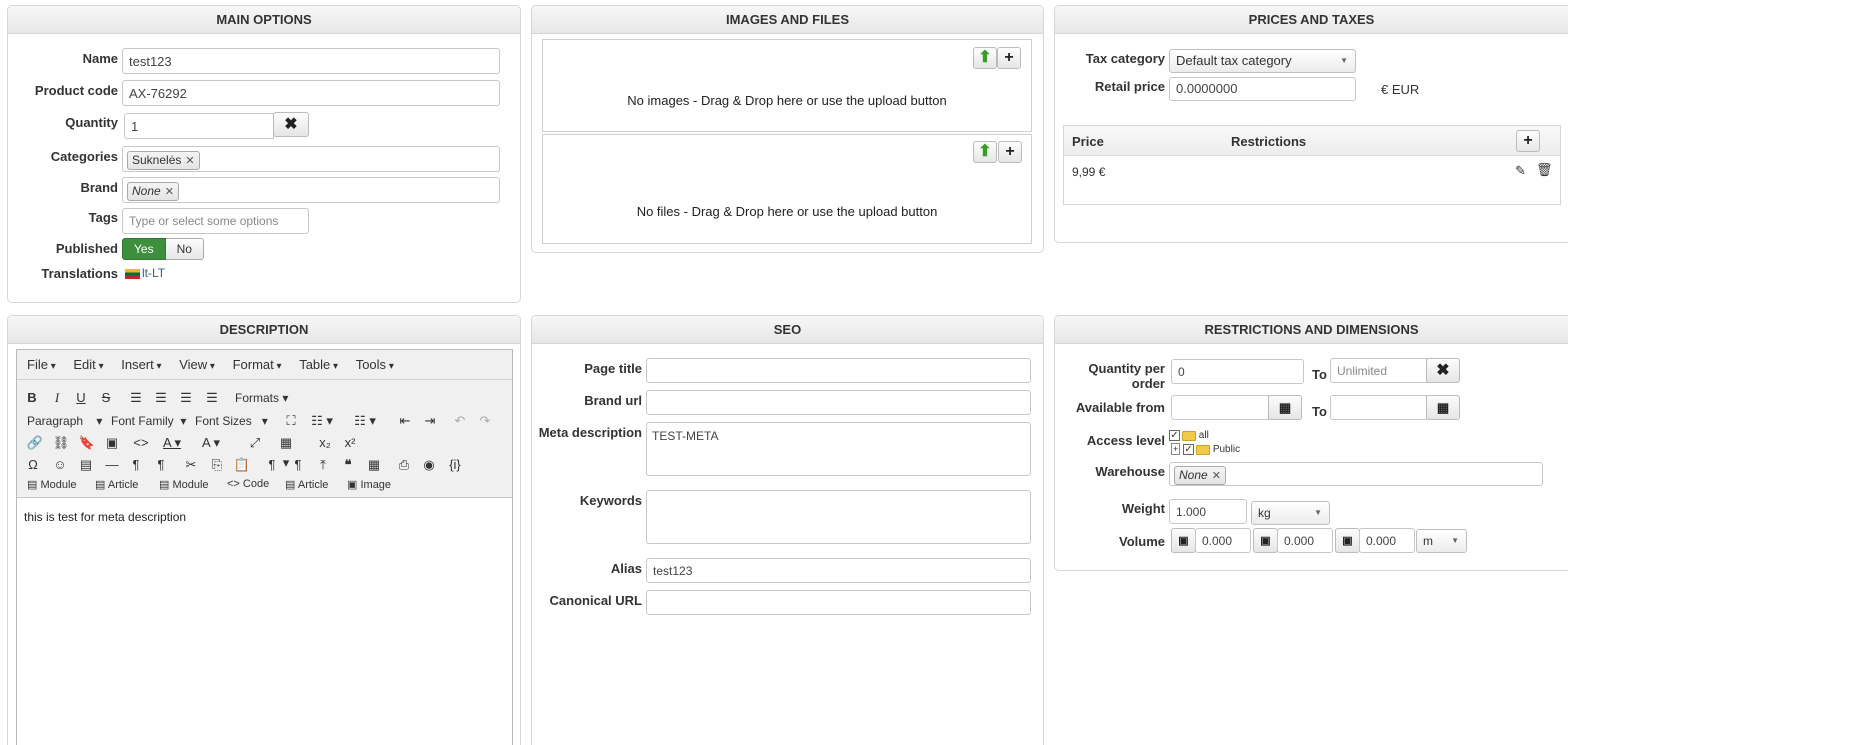 Image resolution: width=1849 pixels, height=745 pixels. Describe the element at coordinates (838, 402) in the screenshot. I see `brand-url-input` at that location.